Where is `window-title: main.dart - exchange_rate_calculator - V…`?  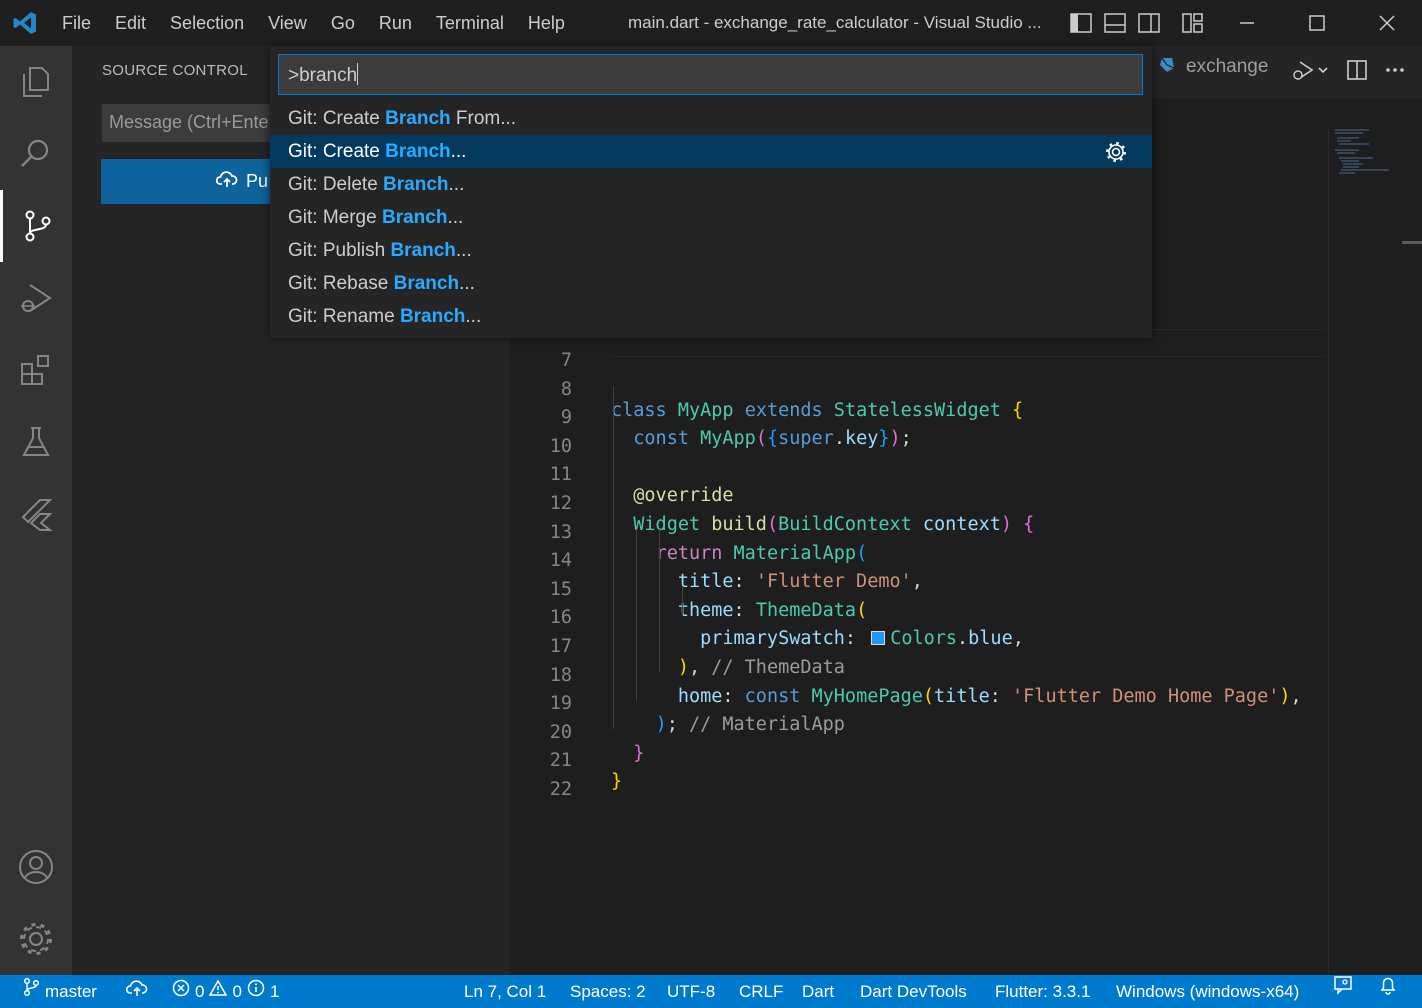 window-title: main.dart - exchange_rate_calculator - V… is located at coordinates (835, 22).